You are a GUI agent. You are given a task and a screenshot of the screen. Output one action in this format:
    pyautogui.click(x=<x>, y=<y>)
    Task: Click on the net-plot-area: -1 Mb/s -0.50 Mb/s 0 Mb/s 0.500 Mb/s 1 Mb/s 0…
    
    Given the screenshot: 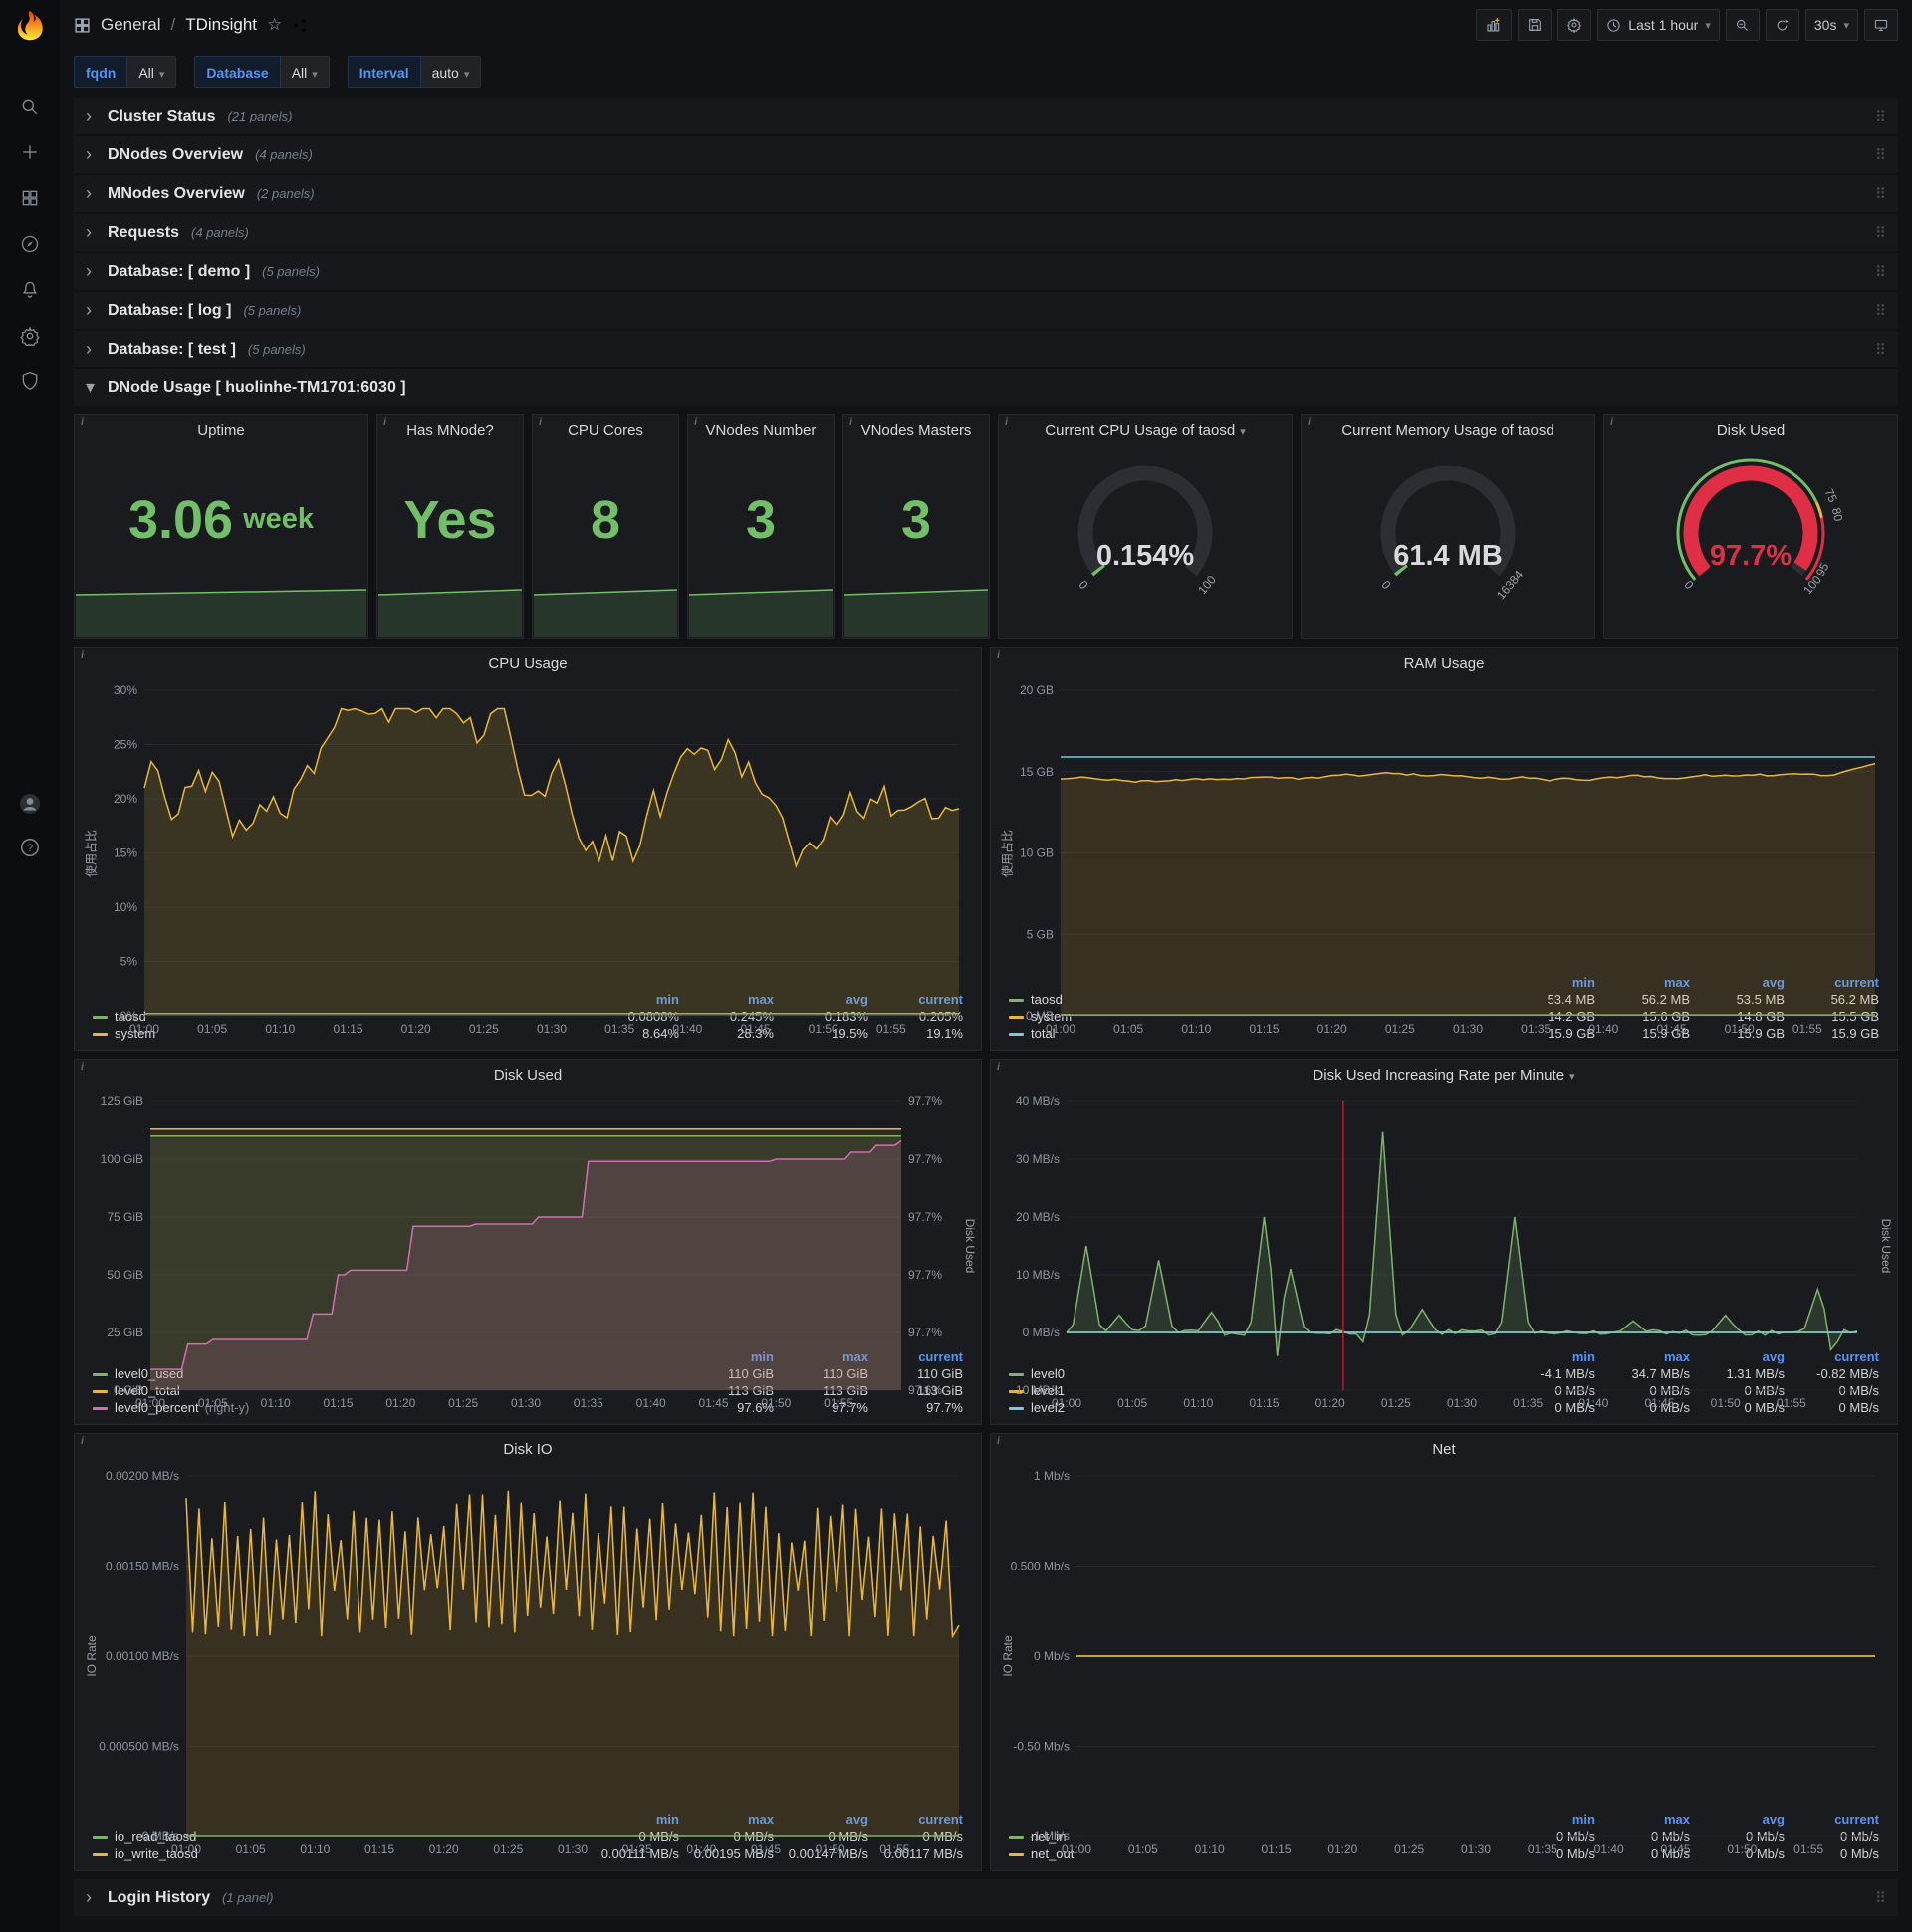 What is the action you would take?
    pyautogui.click(x=1444, y=1661)
    